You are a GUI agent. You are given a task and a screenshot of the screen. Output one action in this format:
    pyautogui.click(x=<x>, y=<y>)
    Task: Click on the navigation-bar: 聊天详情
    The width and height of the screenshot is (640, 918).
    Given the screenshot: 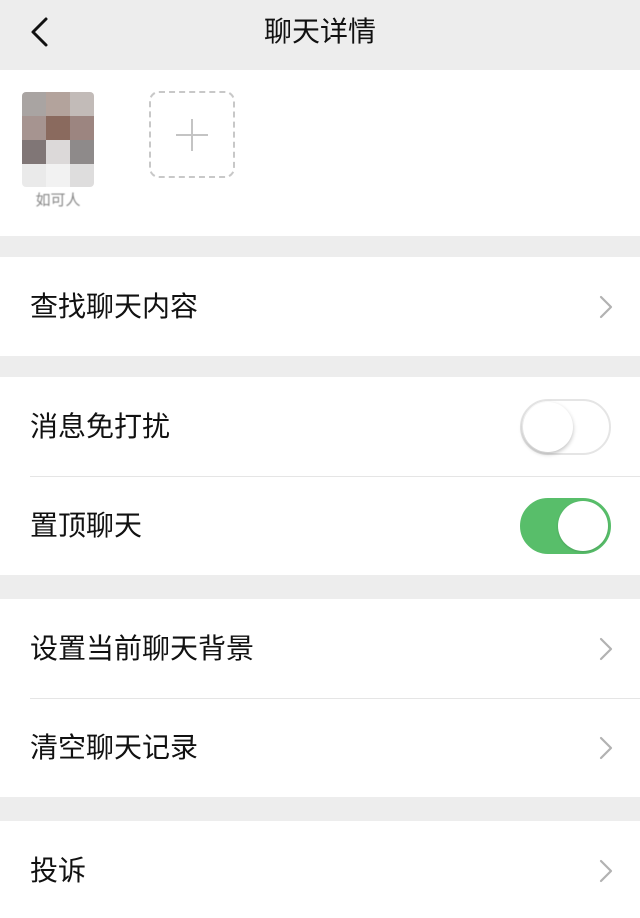 What is the action you would take?
    pyautogui.click(x=320, y=33)
    